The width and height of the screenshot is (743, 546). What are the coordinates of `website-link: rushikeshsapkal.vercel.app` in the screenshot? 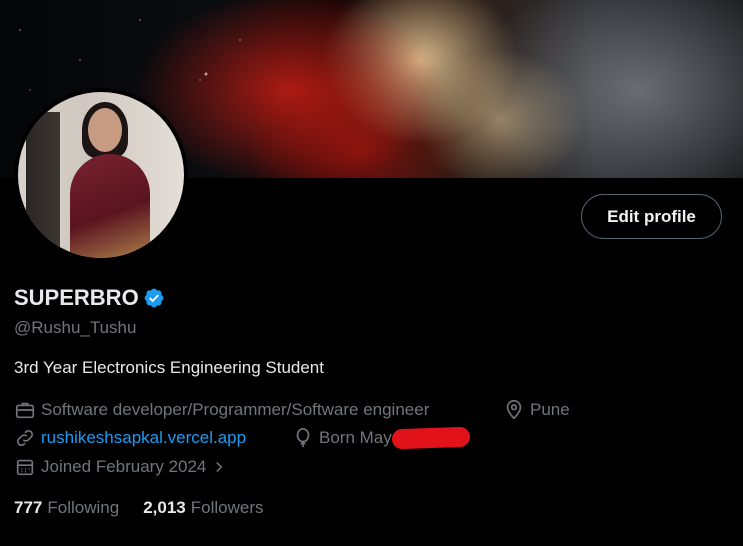 It's located at (143, 438).